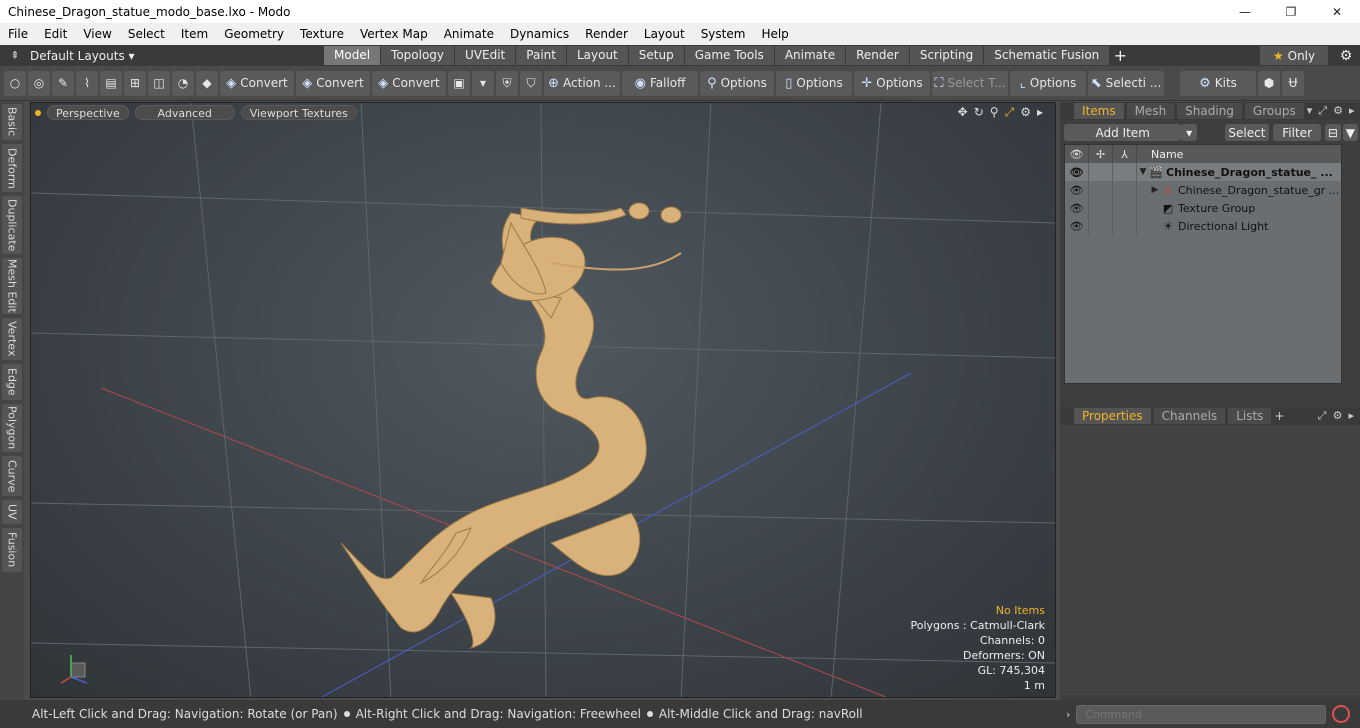 Image resolution: width=1360 pixels, height=728 pixels. Describe the element at coordinates (531, 83) in the screenshot. I see `snap-icon: ⛉` at that location.